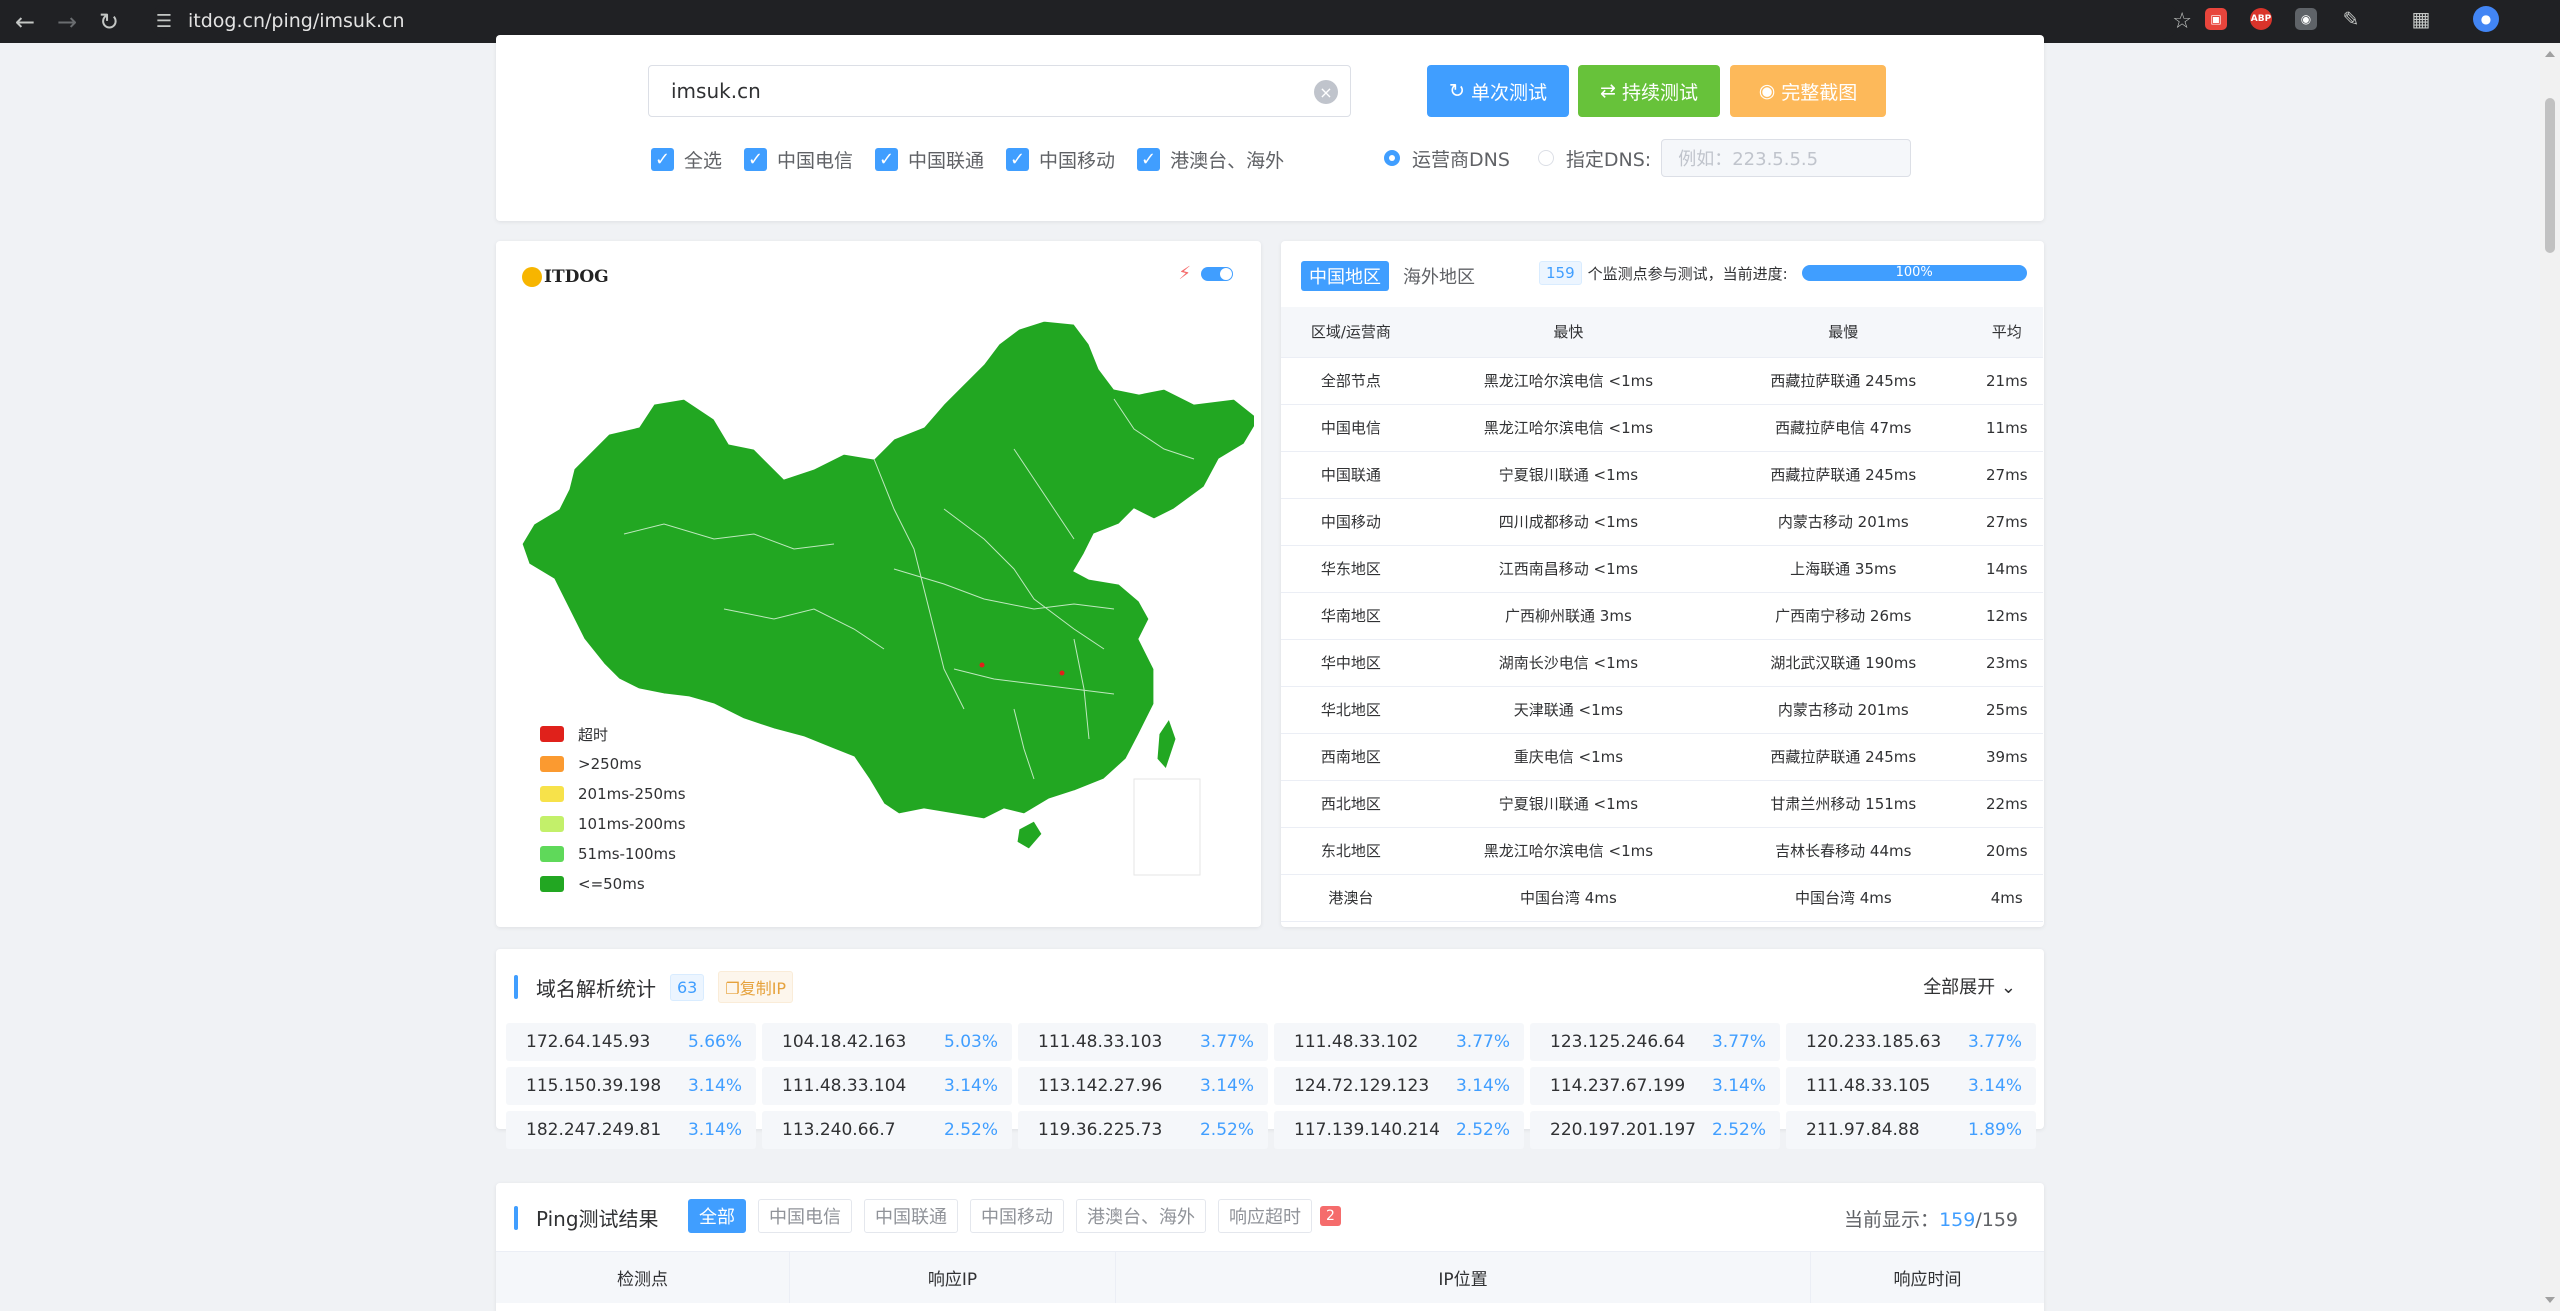 The height and width of the screenshot is (1311, 2560). What do you see at coordinates (805, 1216) in the screenshot?
I see `filter-telecom: 中国电信` at bounding box center [805, 1216].